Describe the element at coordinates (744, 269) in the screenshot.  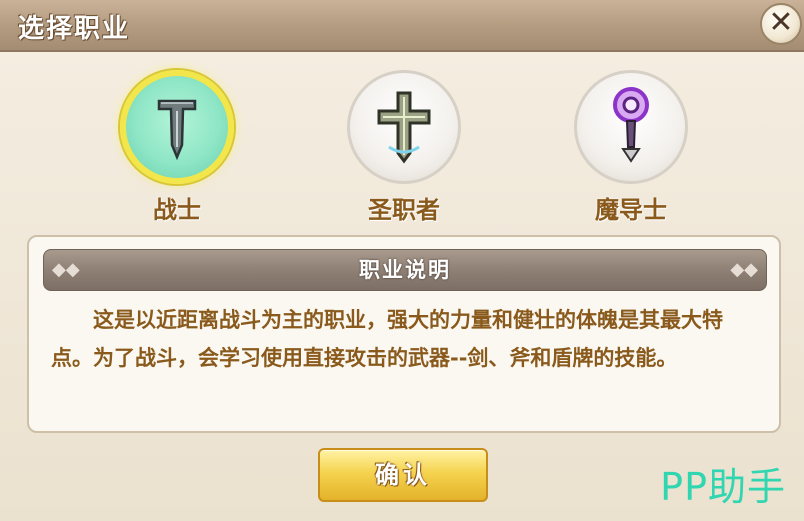
I see `right-ornament-icon: ◆◆` at that location.